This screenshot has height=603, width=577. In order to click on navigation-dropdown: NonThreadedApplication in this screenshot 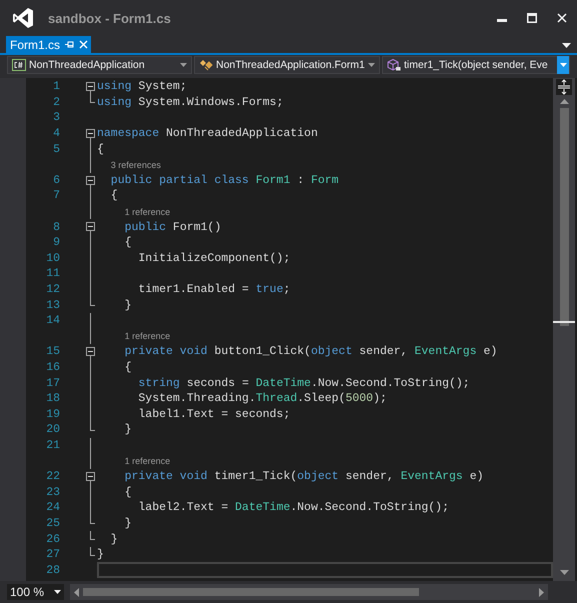, I will do `click(99, 65)`.